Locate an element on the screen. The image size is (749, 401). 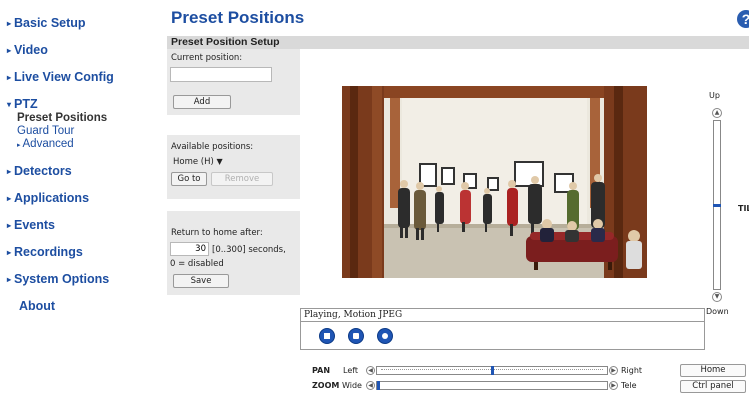
sidebar-subitem-advanced: ▸ Advanced is located at coordinates (45, 144).